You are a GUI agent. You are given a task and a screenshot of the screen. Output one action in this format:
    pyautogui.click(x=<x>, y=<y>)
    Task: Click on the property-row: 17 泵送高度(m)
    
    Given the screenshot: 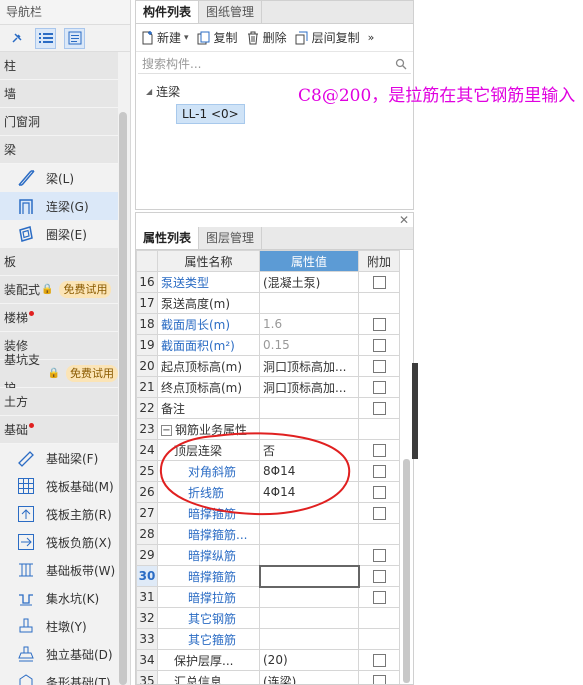 What is the action you would take?
    pyautogui.click(x=268, y=303)
    